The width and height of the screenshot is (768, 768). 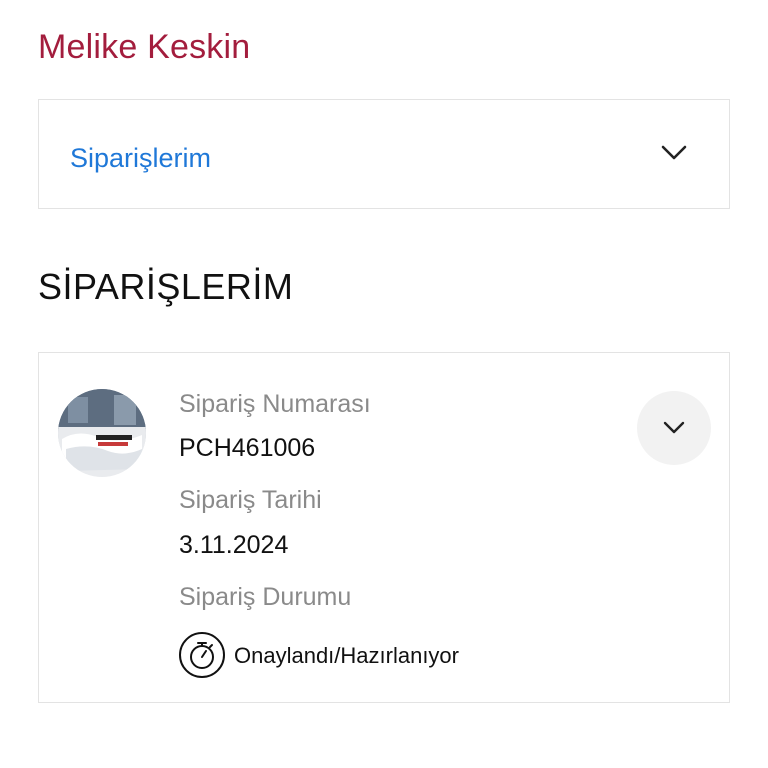 What do you see at coordinates (384, 154) in the screenshot?
I see `orders-accordion: Siparişlerim` at bounding box center [384, 154].